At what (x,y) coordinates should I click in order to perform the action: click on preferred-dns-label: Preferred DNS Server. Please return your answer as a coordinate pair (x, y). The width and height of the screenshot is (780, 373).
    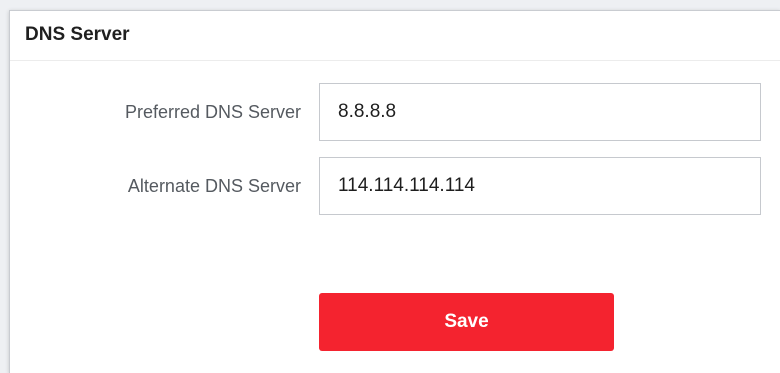
    Looking at the image, I should click on (212, 112).